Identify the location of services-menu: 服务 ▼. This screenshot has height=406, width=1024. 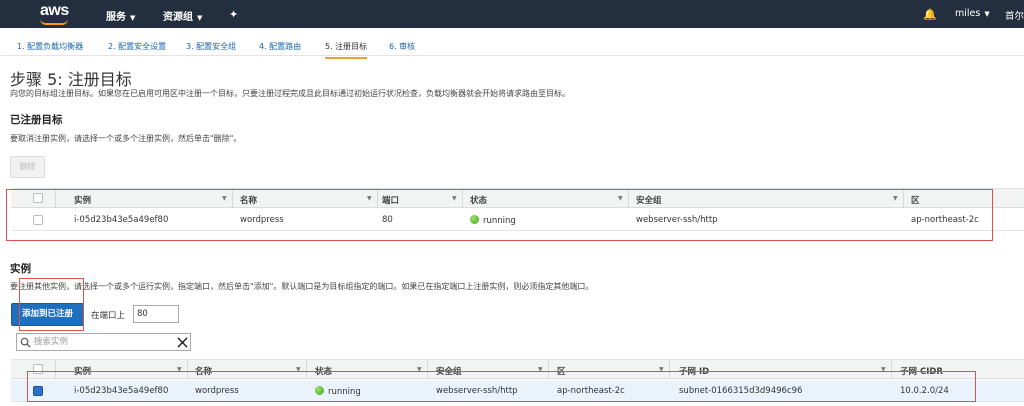
(120, 15).